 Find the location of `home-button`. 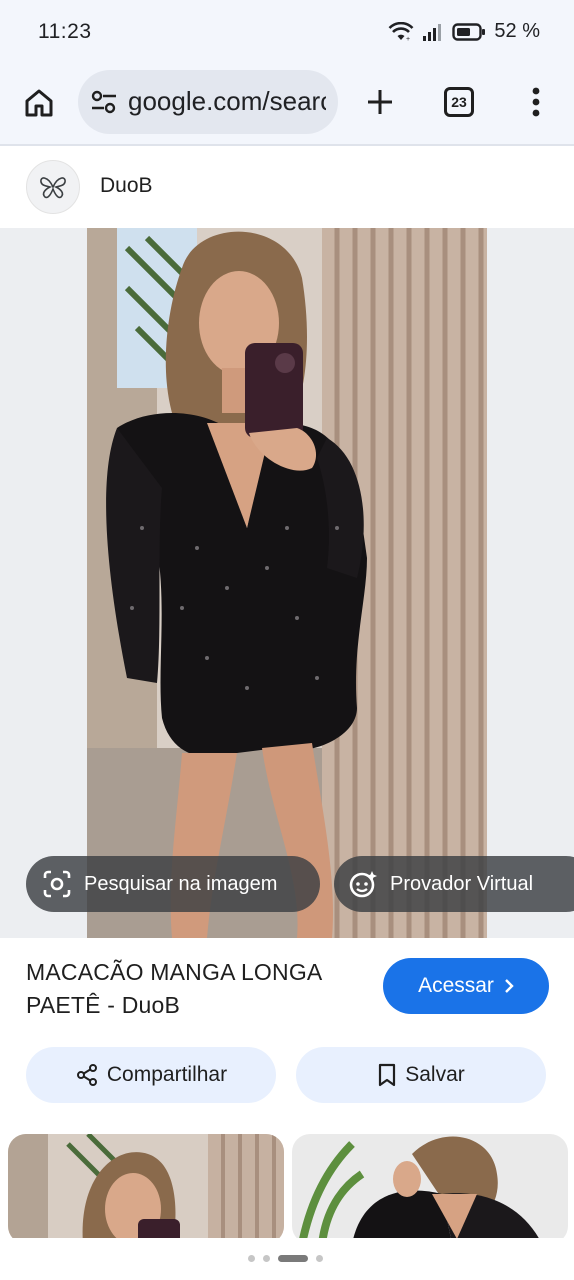

home-button is located at coordinates (39, 103).